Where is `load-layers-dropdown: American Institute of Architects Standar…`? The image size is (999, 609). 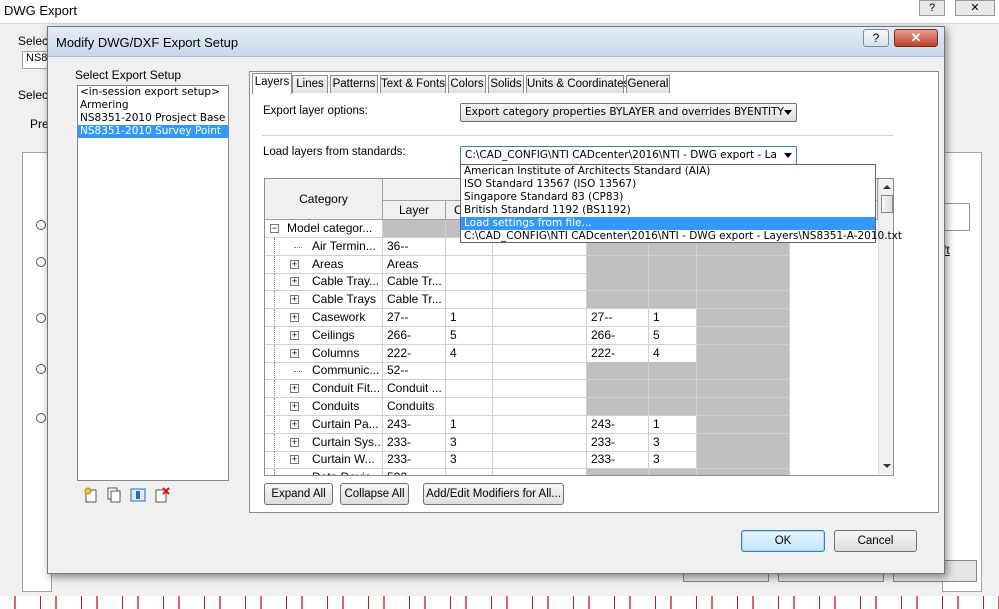 load-layers-dropdown: American Institute of Architects Standar… is located at coordinates (681, 203).